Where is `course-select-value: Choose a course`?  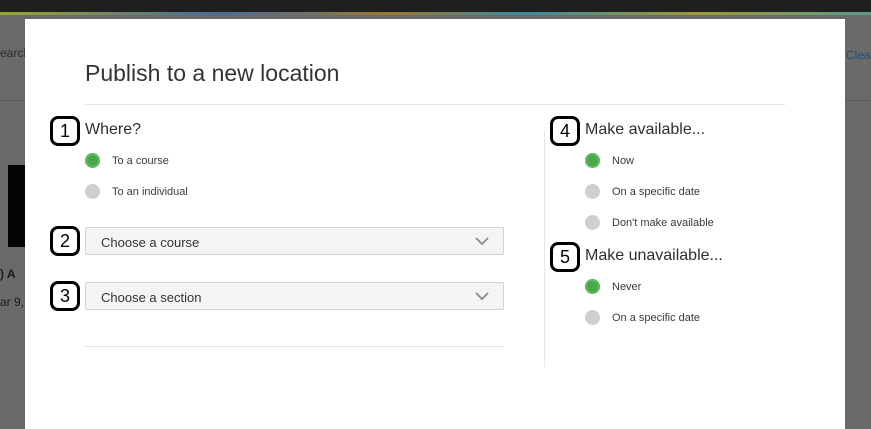
course-select-value: Choose a course is located at coordinates (150, 242).